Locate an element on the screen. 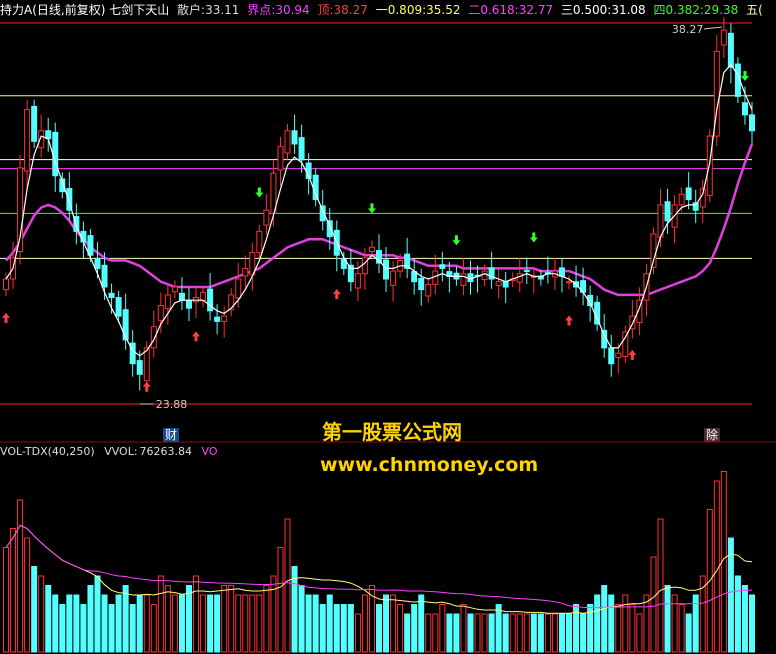  volume-header: VOL-TDX(40,250) VVOL: 76263.84 VO is located at coordinates (112, 452).